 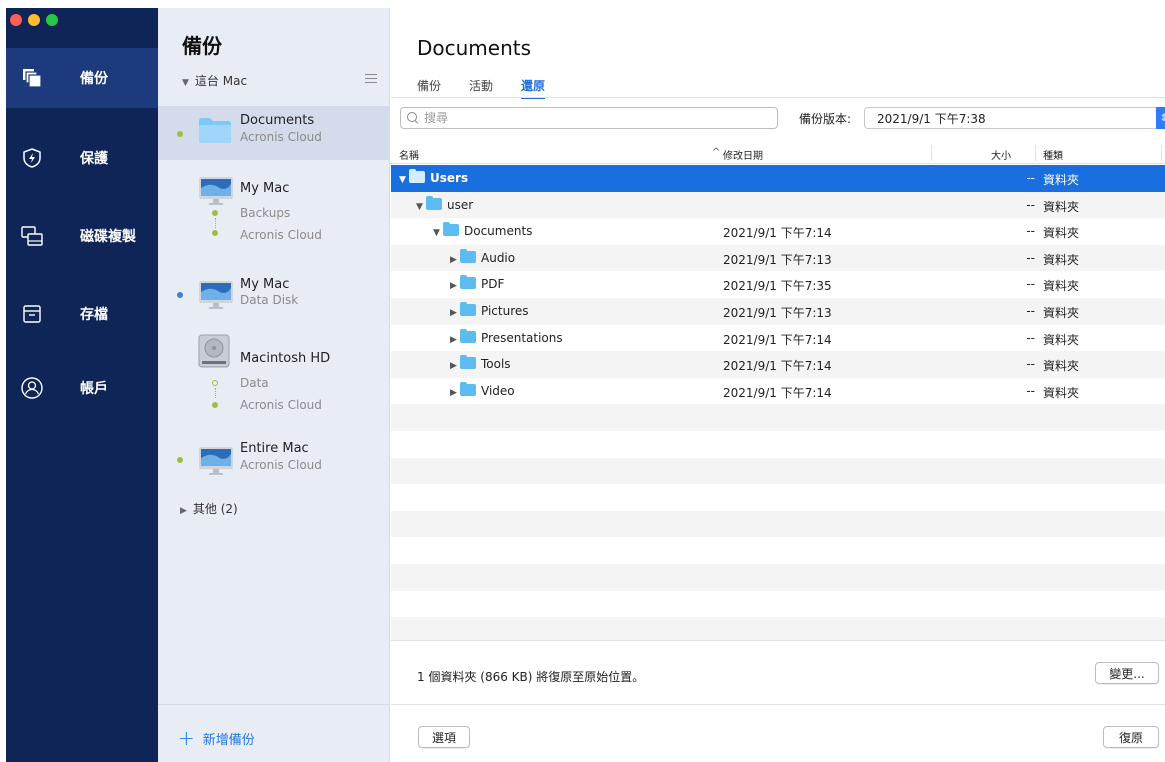 What do you see at coordinates (215, 393) in the screenshot?
I see `connector-line` at bounding box center [215, 393].